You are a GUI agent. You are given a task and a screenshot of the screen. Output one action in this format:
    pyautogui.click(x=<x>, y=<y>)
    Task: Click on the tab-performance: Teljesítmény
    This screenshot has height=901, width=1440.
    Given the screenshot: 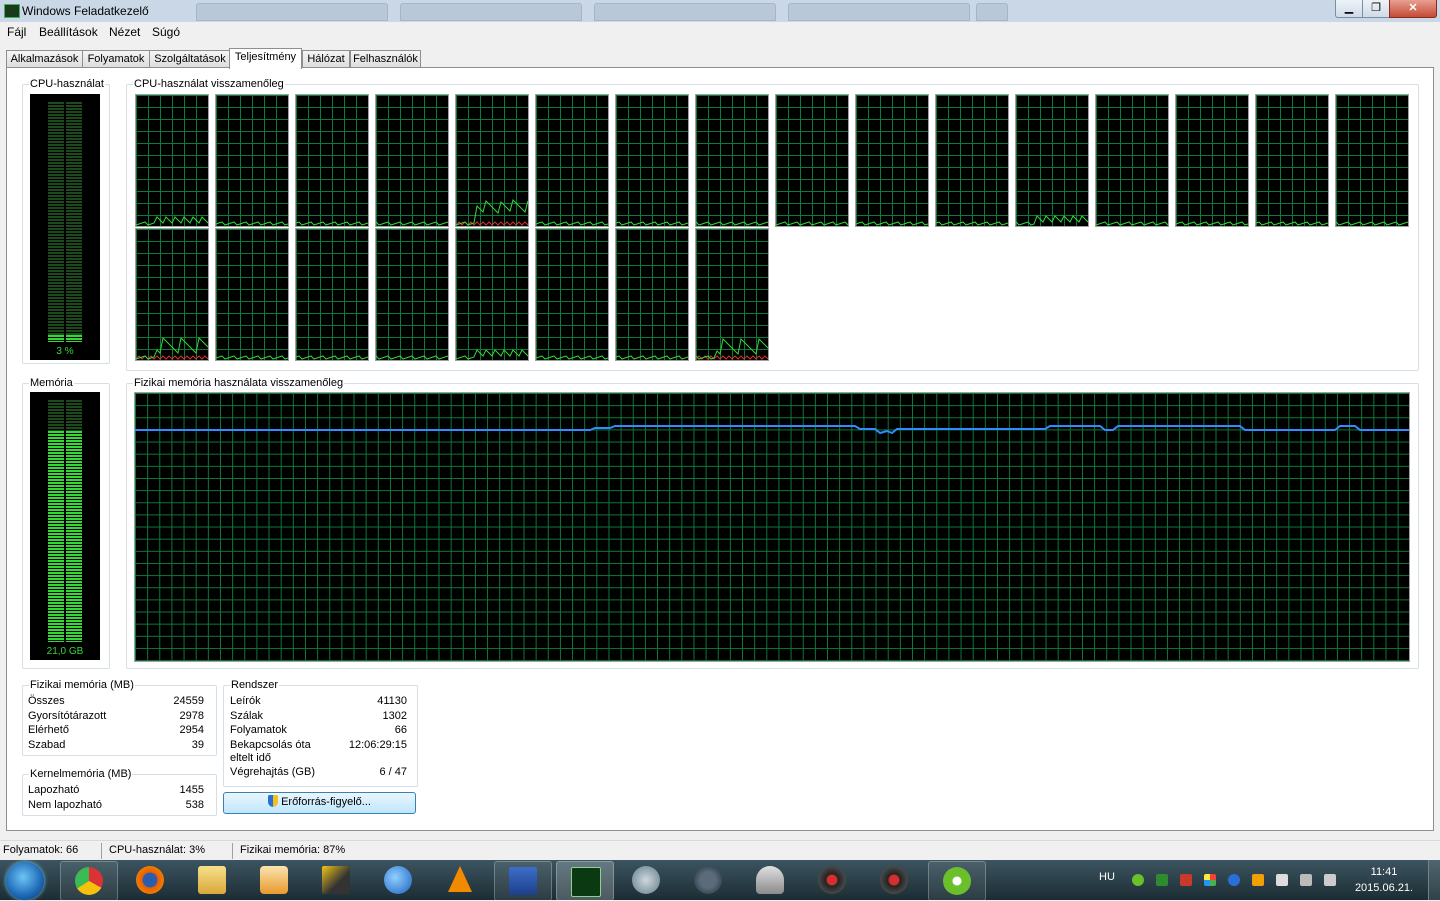 What is the action you would take?
    pyautogui.click(x=265, y=58)
    